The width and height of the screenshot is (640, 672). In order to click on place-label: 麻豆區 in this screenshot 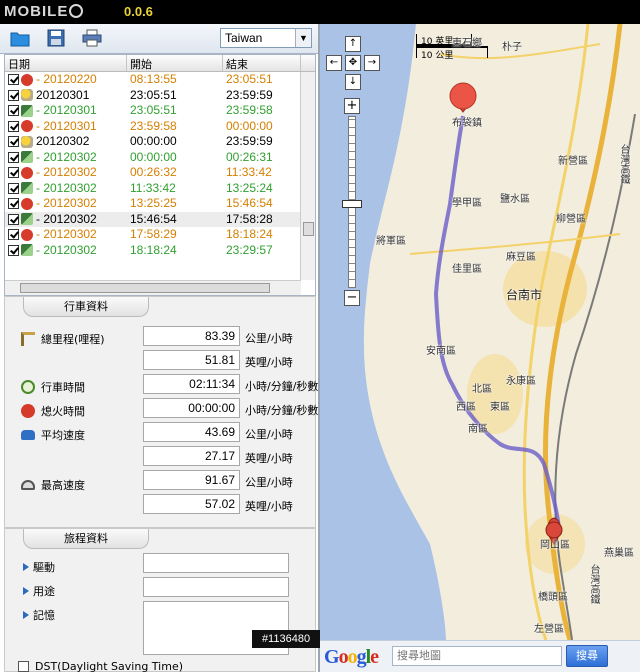, I will do `click(521, 257)`.